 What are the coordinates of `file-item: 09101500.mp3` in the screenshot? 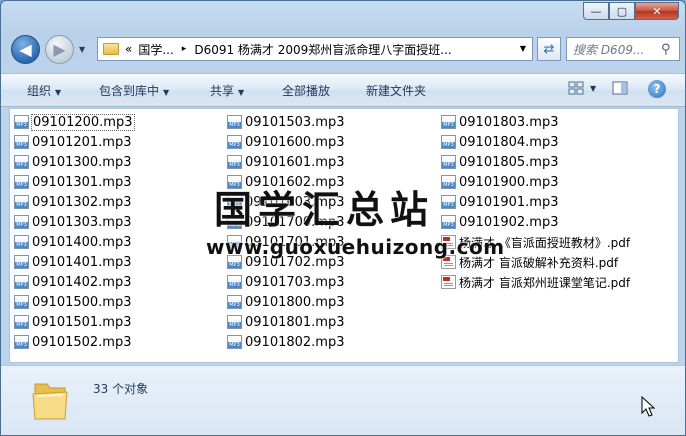 It's located at (74, 302).